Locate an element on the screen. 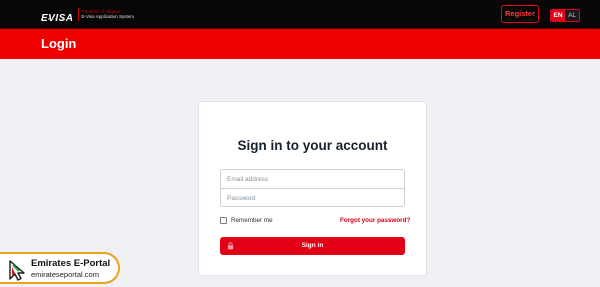 This screenshot has width=600, height=287. language-option-al: AL is located at coordinates (572, 15).